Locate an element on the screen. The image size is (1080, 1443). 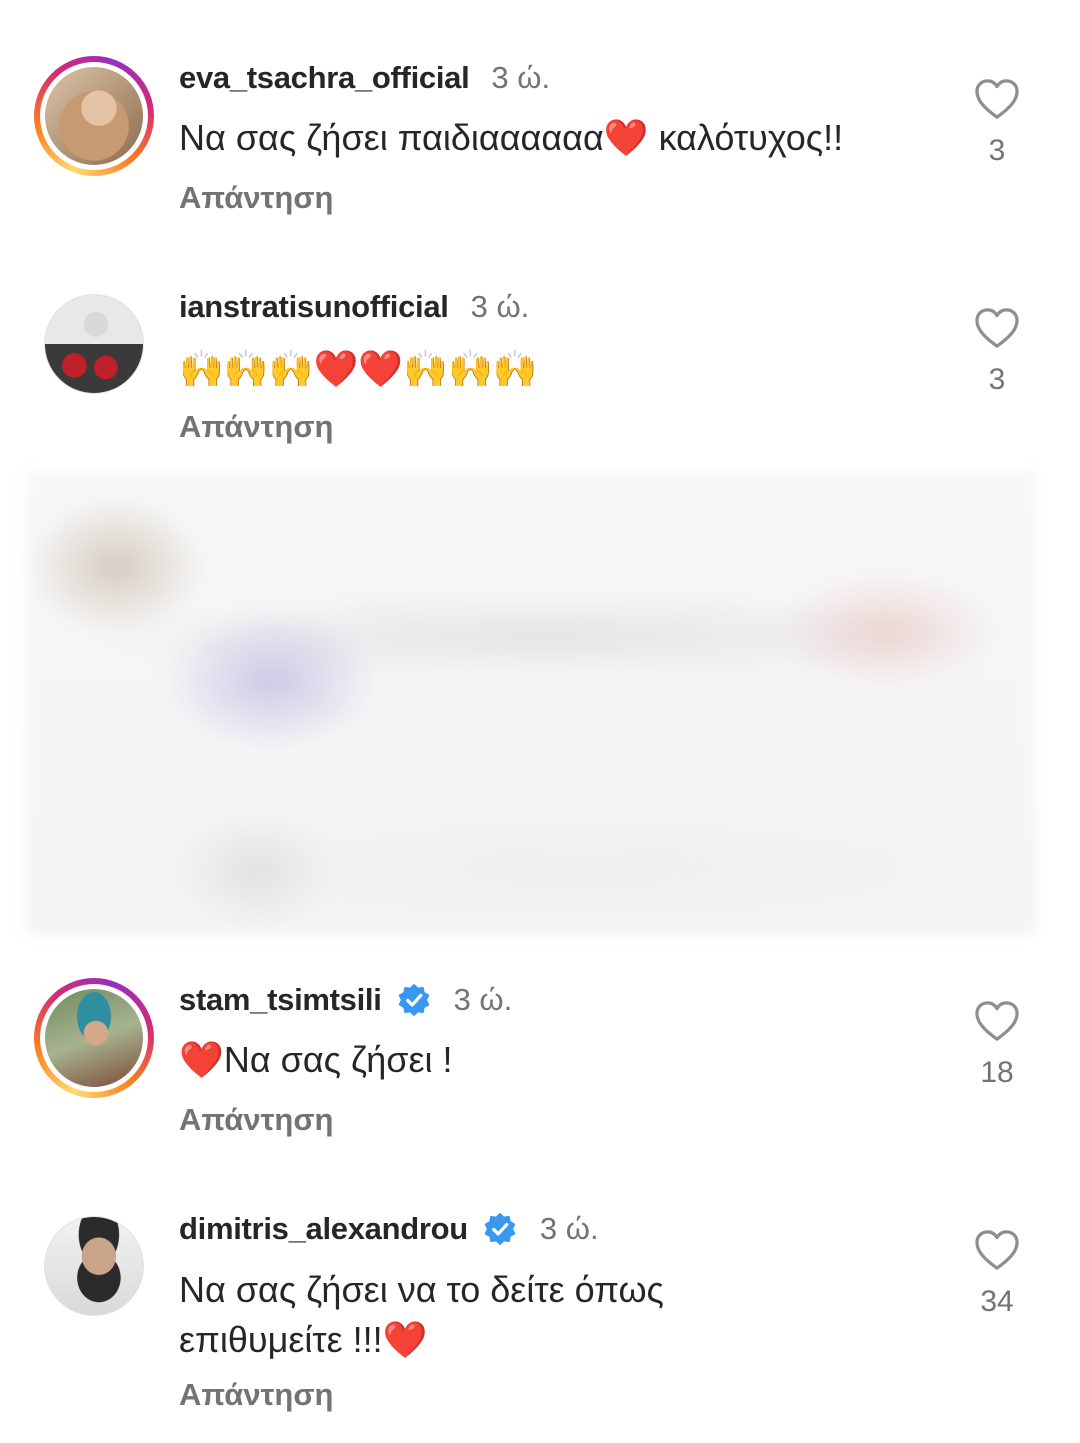
like-button: 34 is located at coordinates (997, 1274).